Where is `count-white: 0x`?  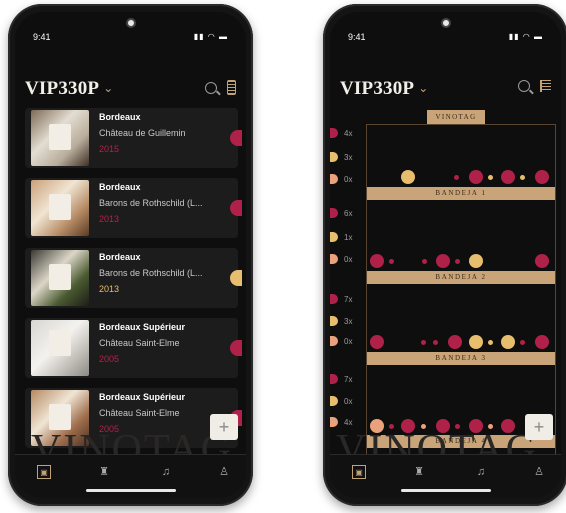
count-white: 0x is located at coordinates (348, 401).